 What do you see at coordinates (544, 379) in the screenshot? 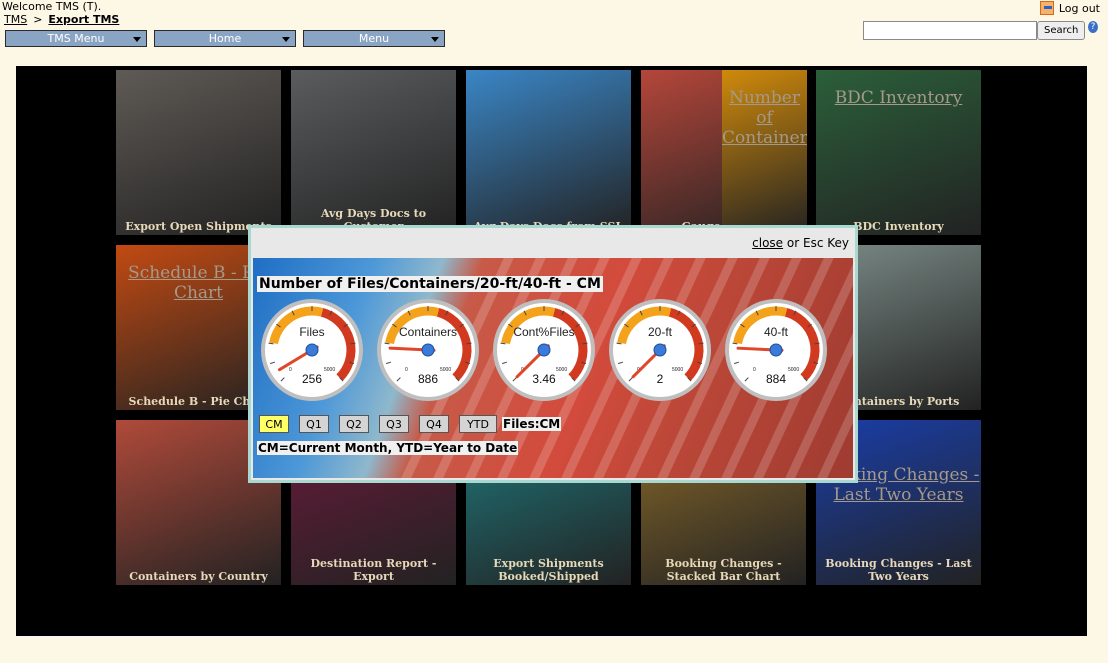
I see `gauge-value: 3.46` at bounding box center [544, 379].